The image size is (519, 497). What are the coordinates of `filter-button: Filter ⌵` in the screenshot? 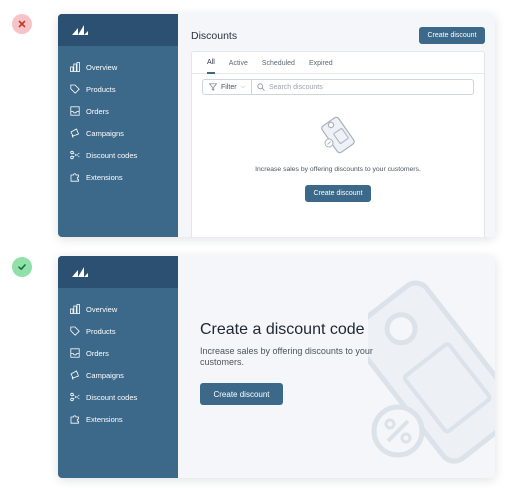 It's located at (227, 87).